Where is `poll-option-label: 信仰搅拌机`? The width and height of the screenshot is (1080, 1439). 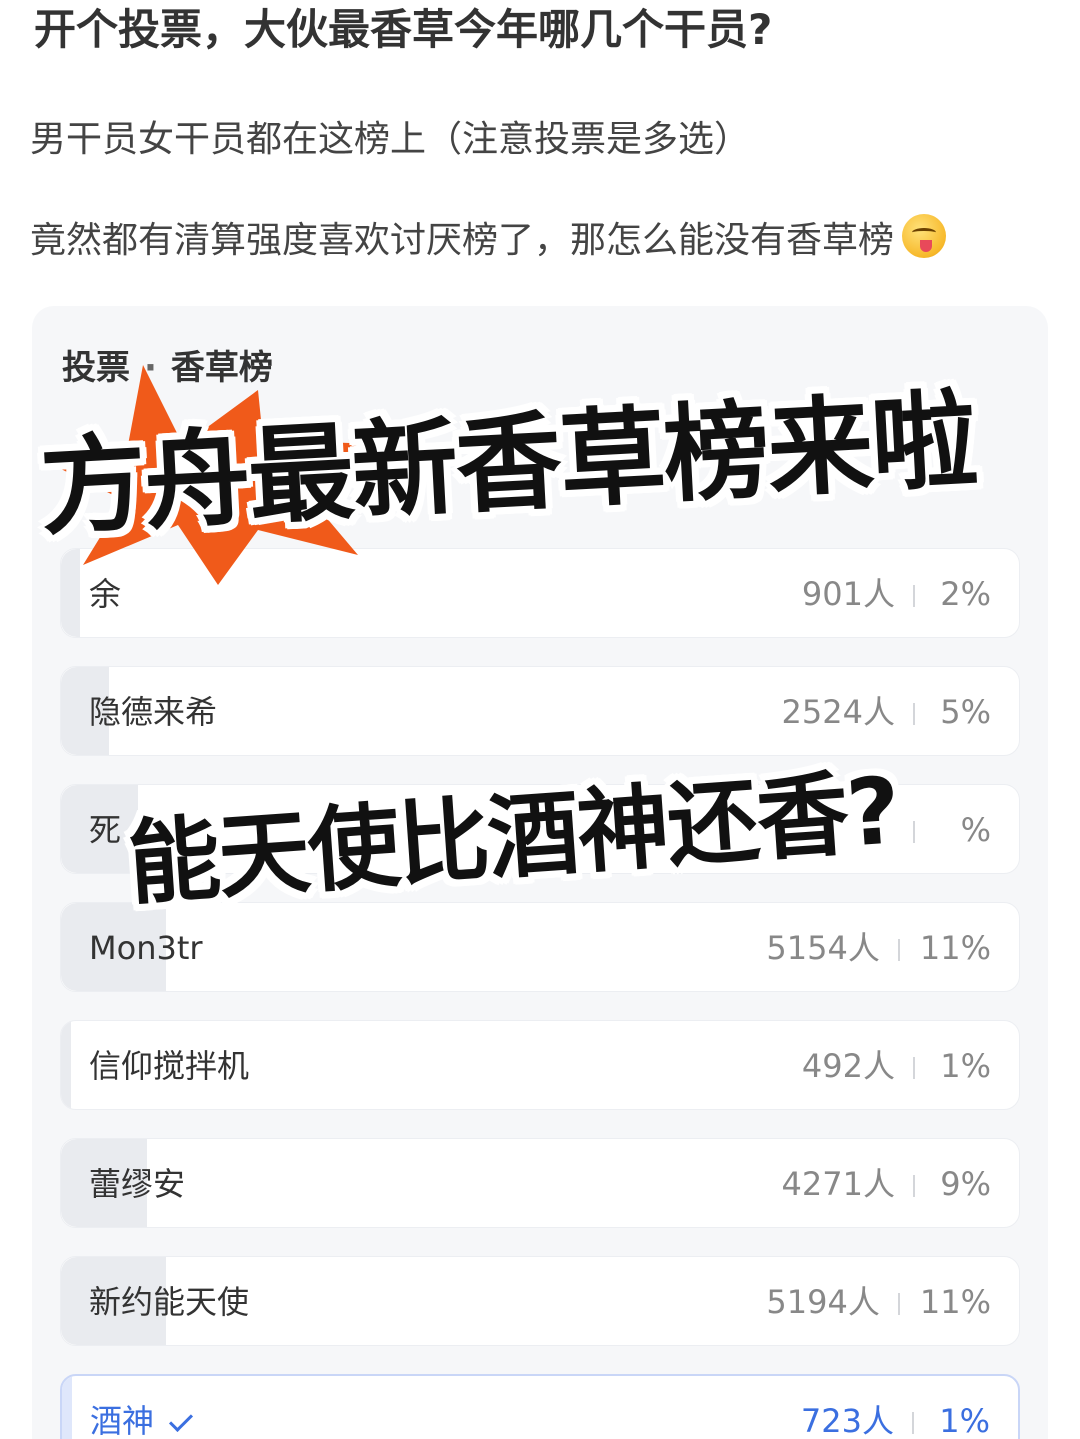
poll-option-label: 信仰搅拌机 is located at coordinates (169, 1066).